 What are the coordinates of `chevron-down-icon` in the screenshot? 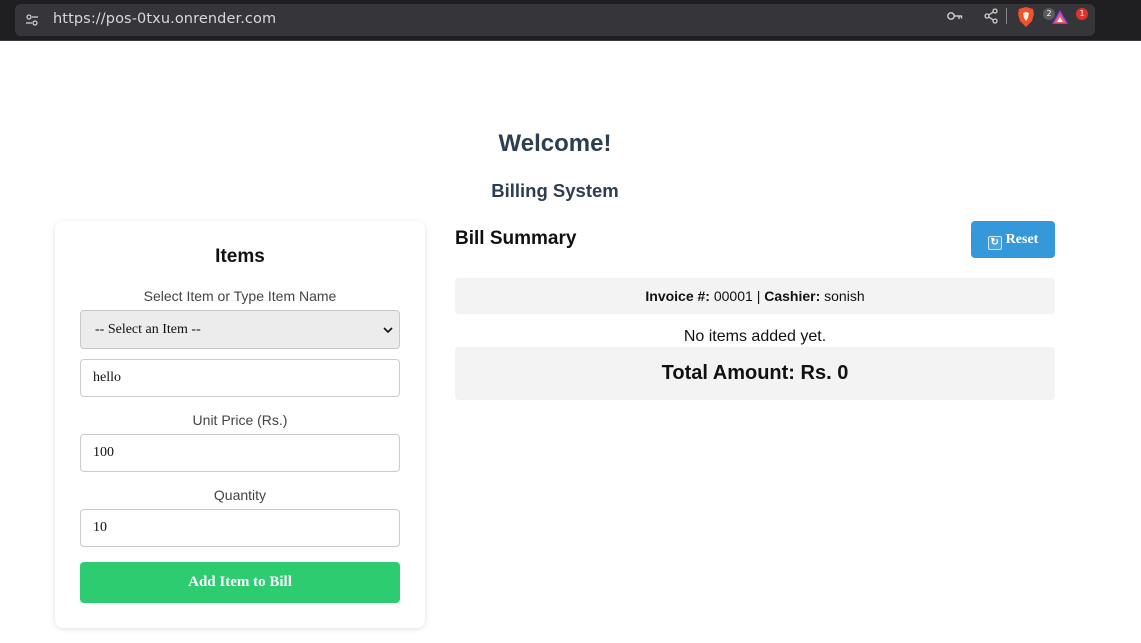 It's located at (388, 330).